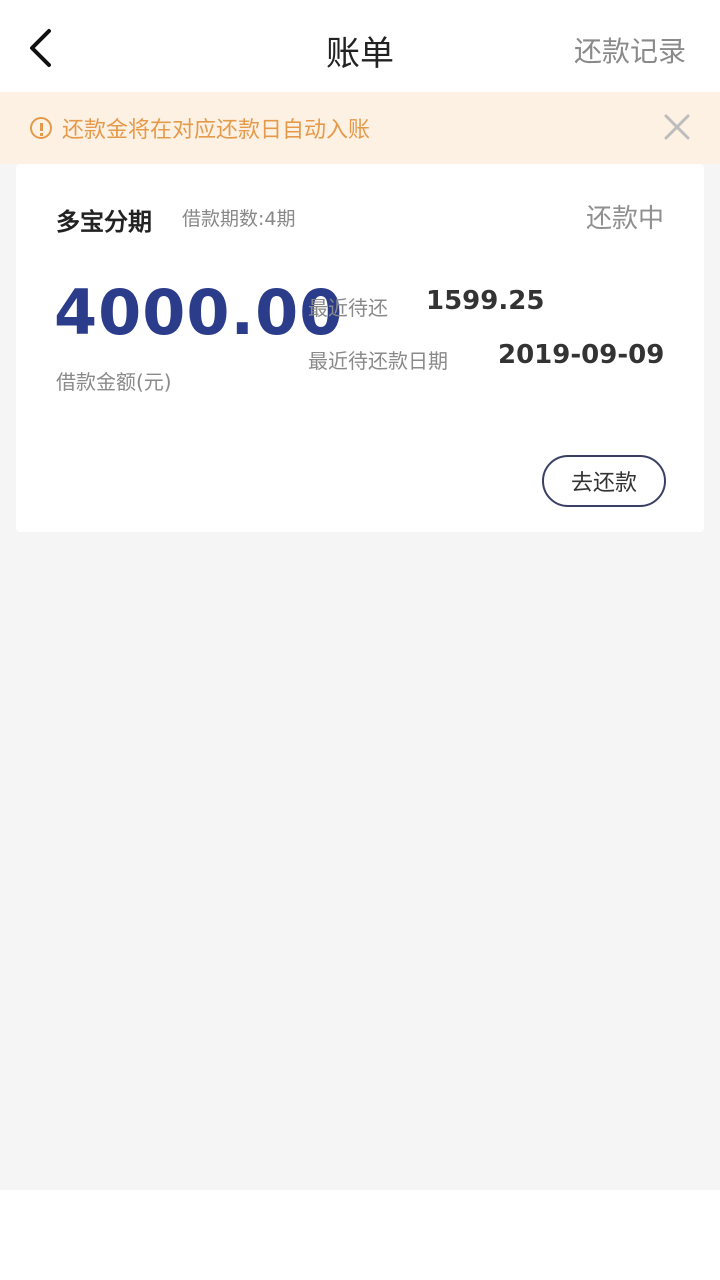 The image size is (720, 1280). I want to click on back-button, so click(40, 48).